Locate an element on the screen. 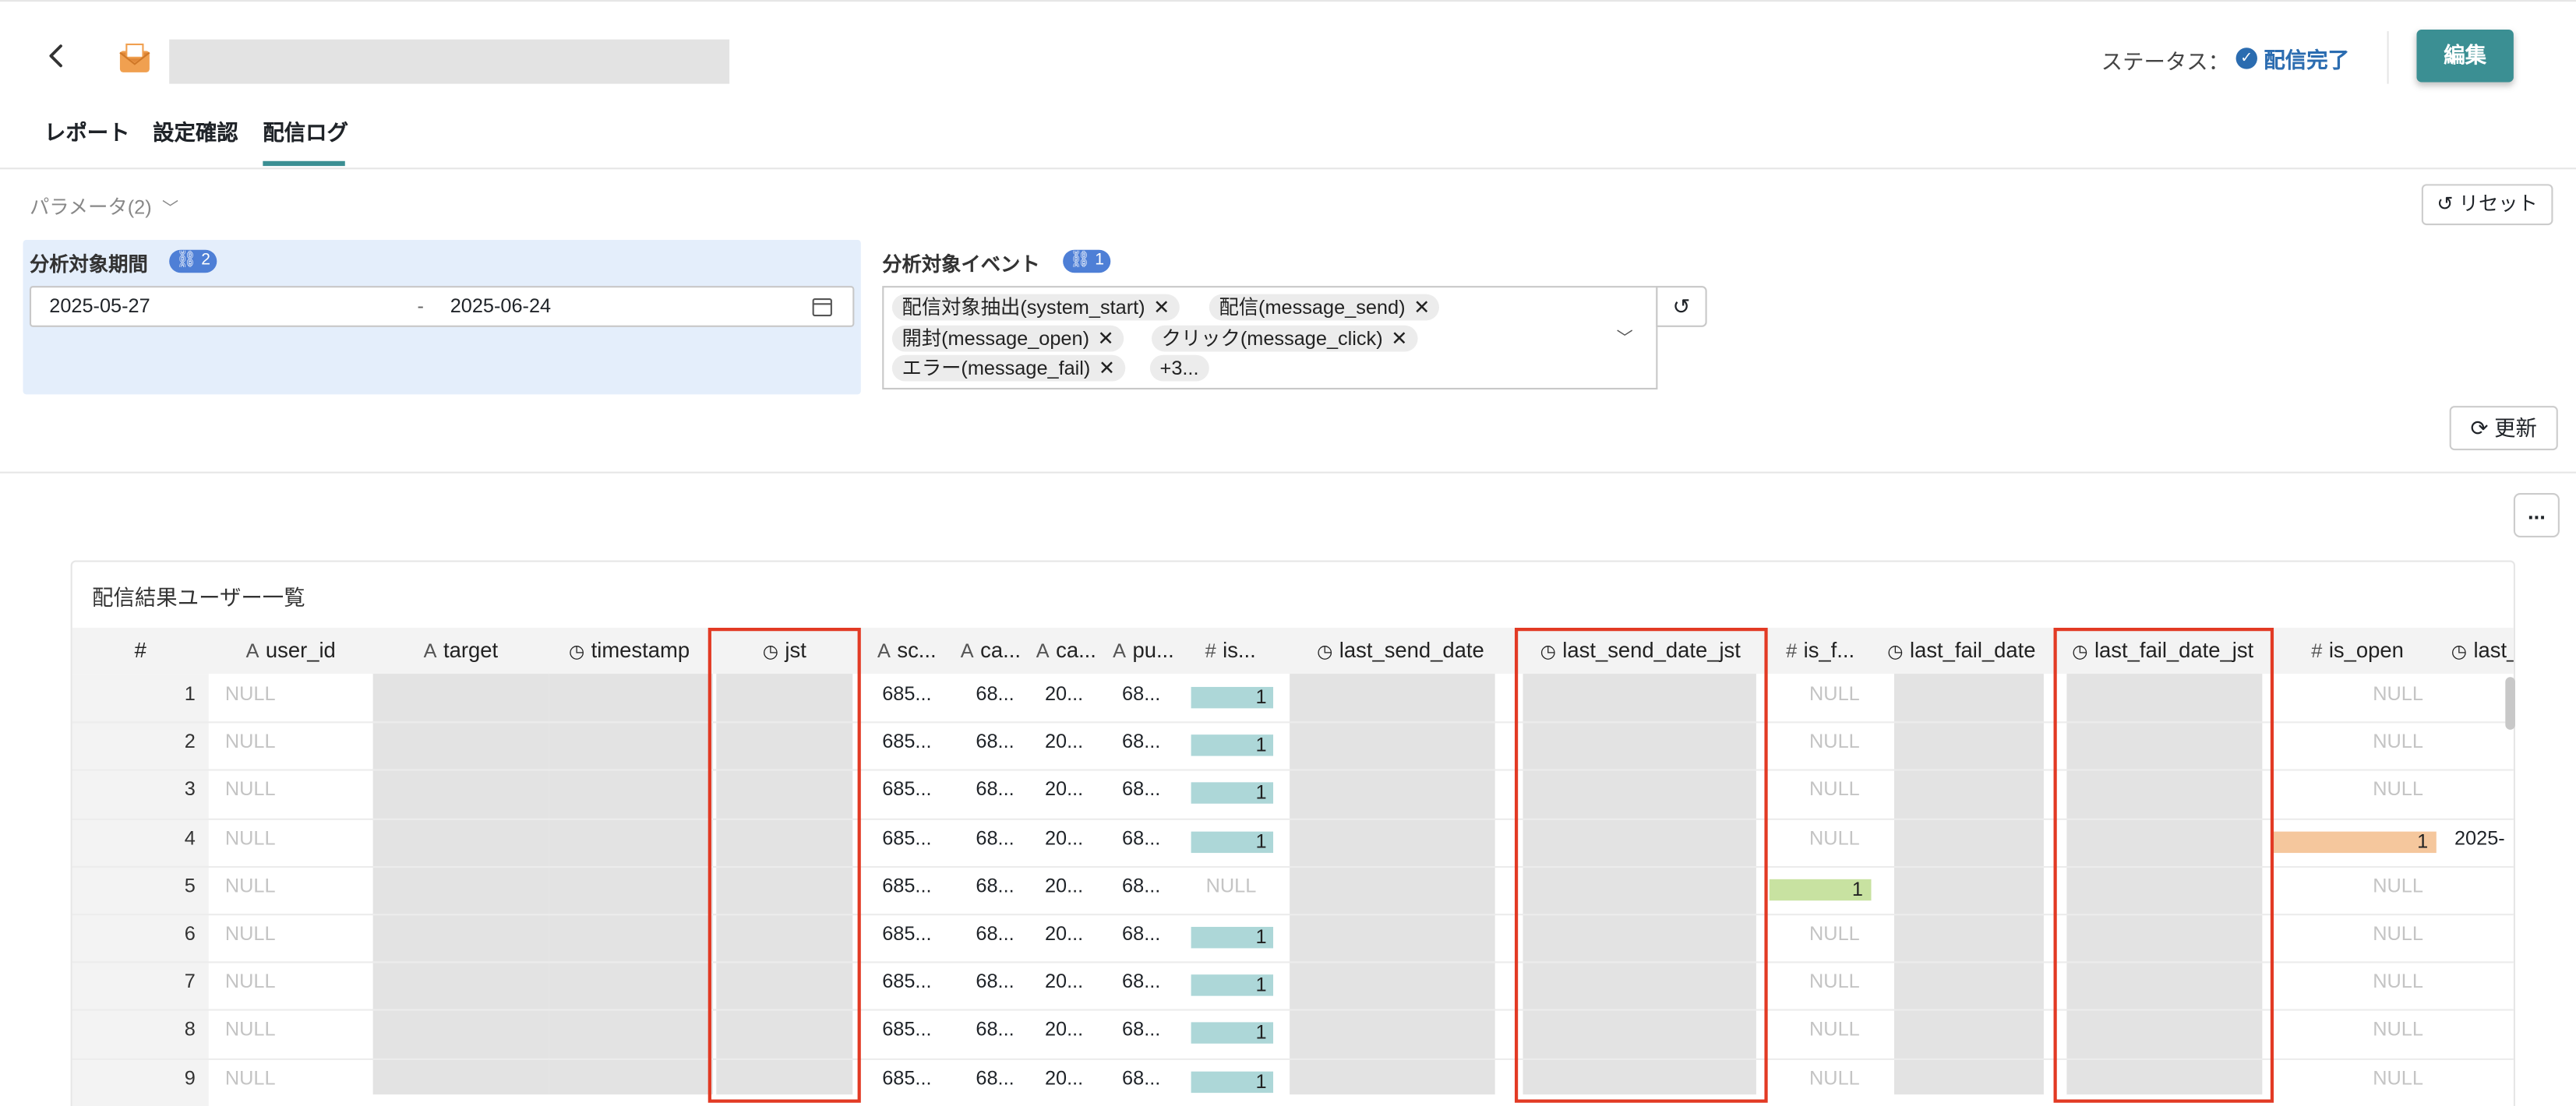  column-header-user-id: Auser_id is located at coordinates (291, 651).